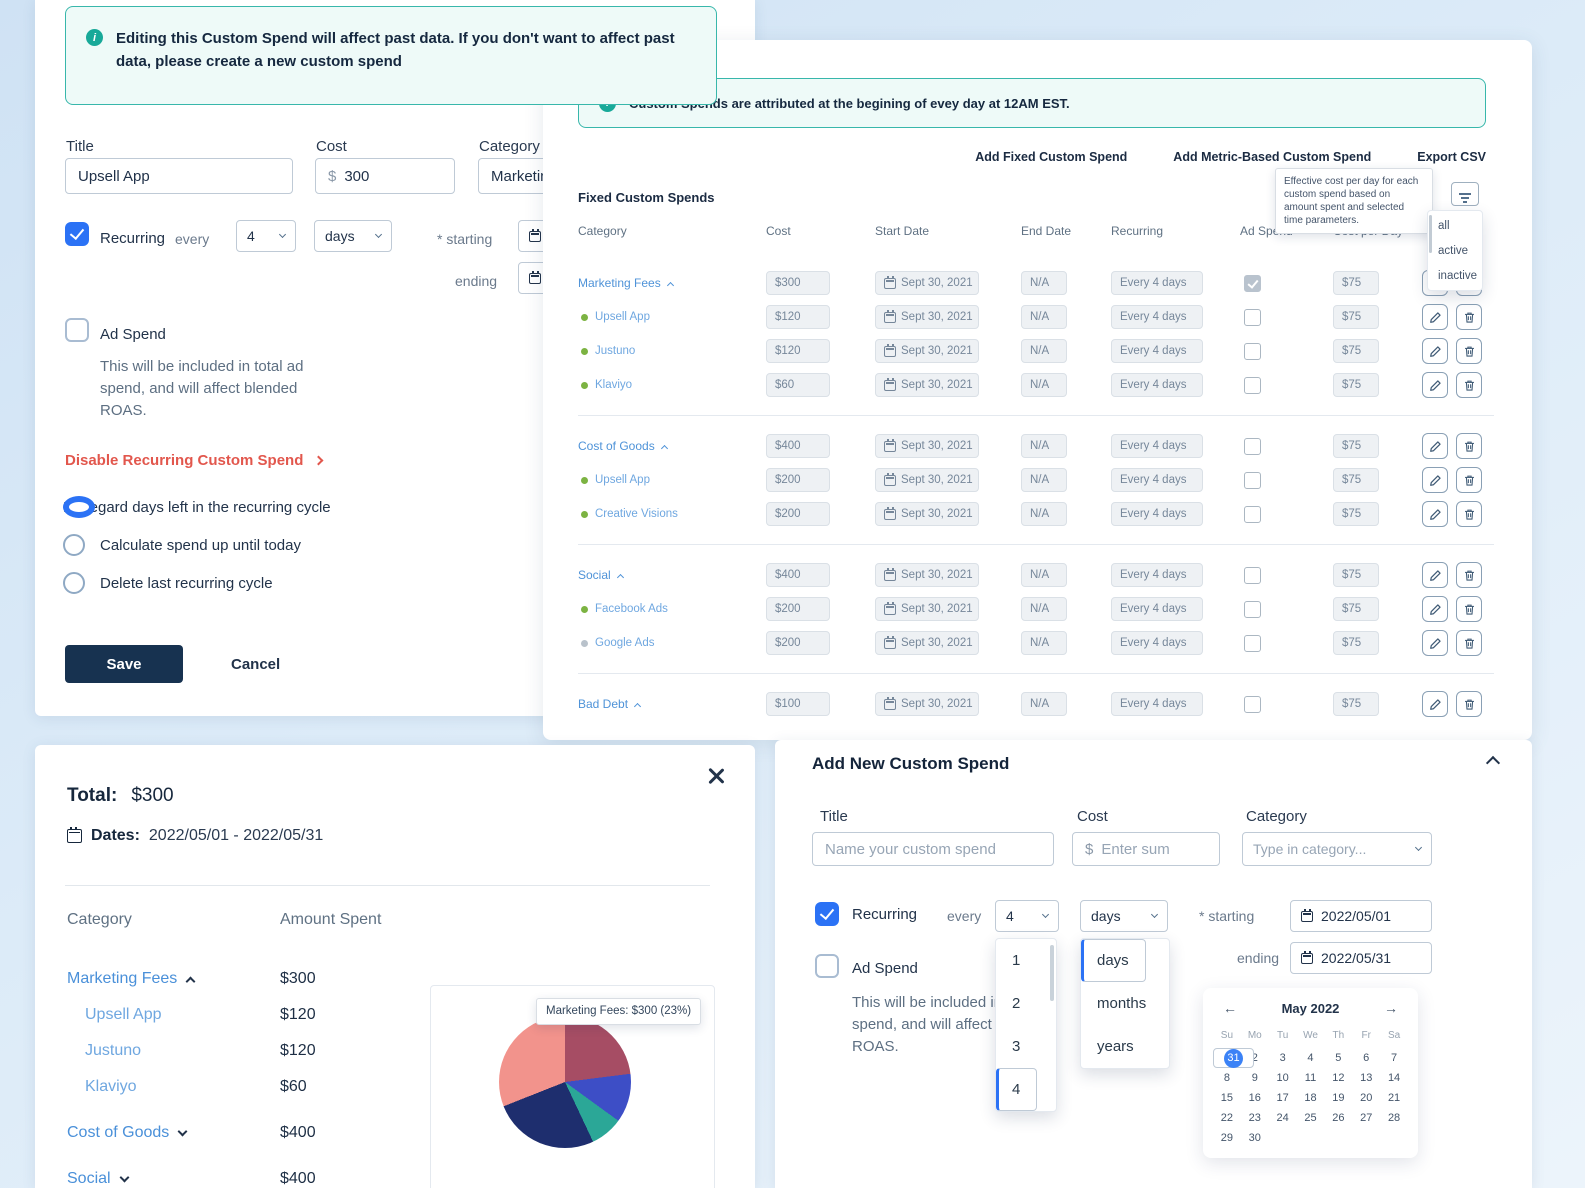  What do you see at coordinates (1338, 1098) in the screenshot?
I see `calendar-day: 19` at bounding box center [1338, 1098].